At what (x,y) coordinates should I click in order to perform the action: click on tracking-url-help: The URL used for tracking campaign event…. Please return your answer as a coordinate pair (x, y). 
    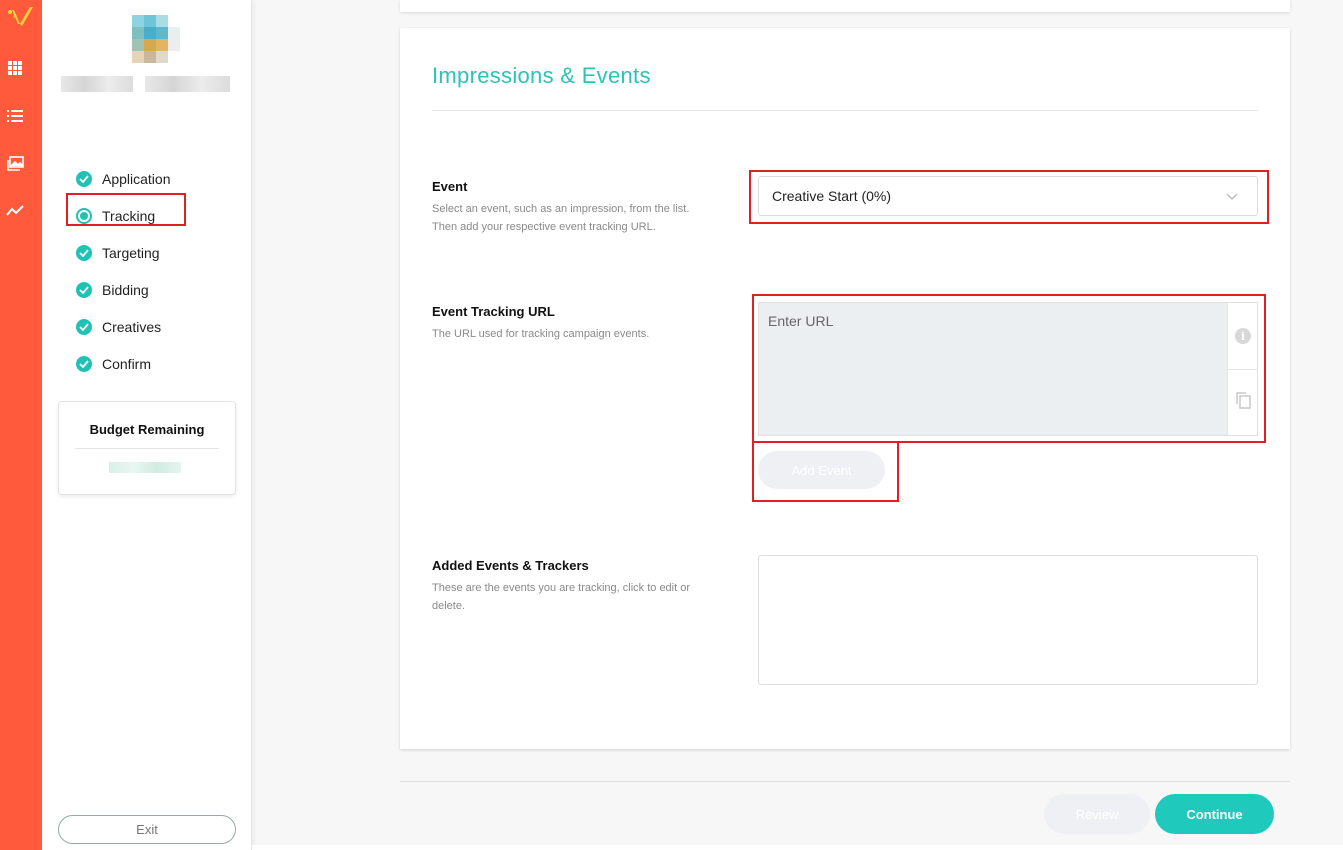
    Looking at the image, I should click on (541, 334).